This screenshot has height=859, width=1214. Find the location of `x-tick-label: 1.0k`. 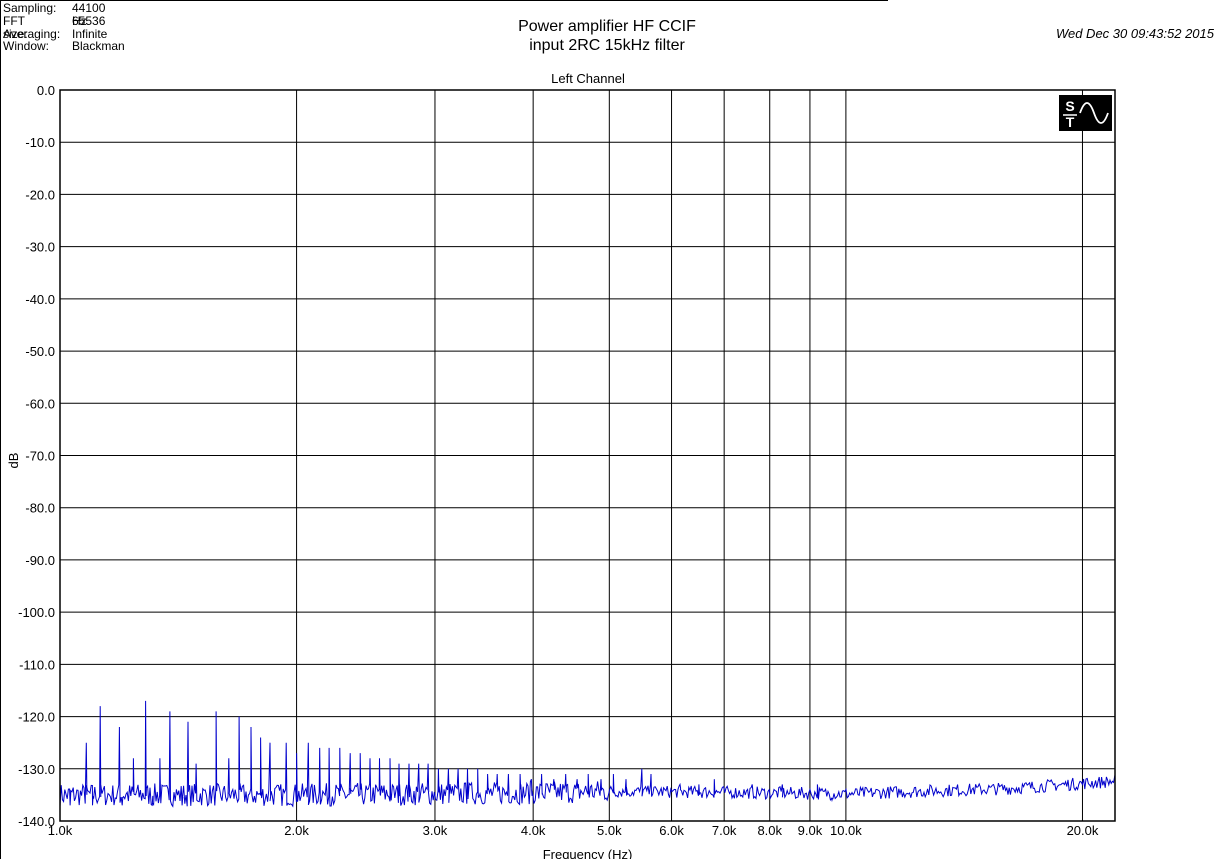

x-tick-label: 1.0k is located at coordinates (60, 830).